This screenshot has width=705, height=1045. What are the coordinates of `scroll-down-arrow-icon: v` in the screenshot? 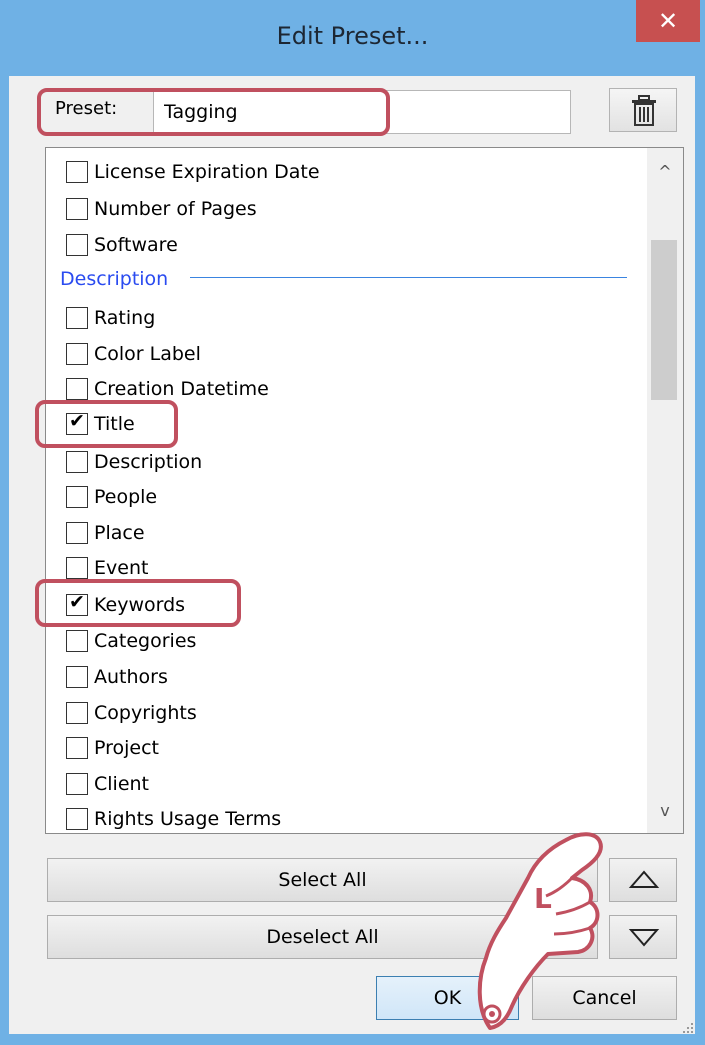 It's located at (665, 811).